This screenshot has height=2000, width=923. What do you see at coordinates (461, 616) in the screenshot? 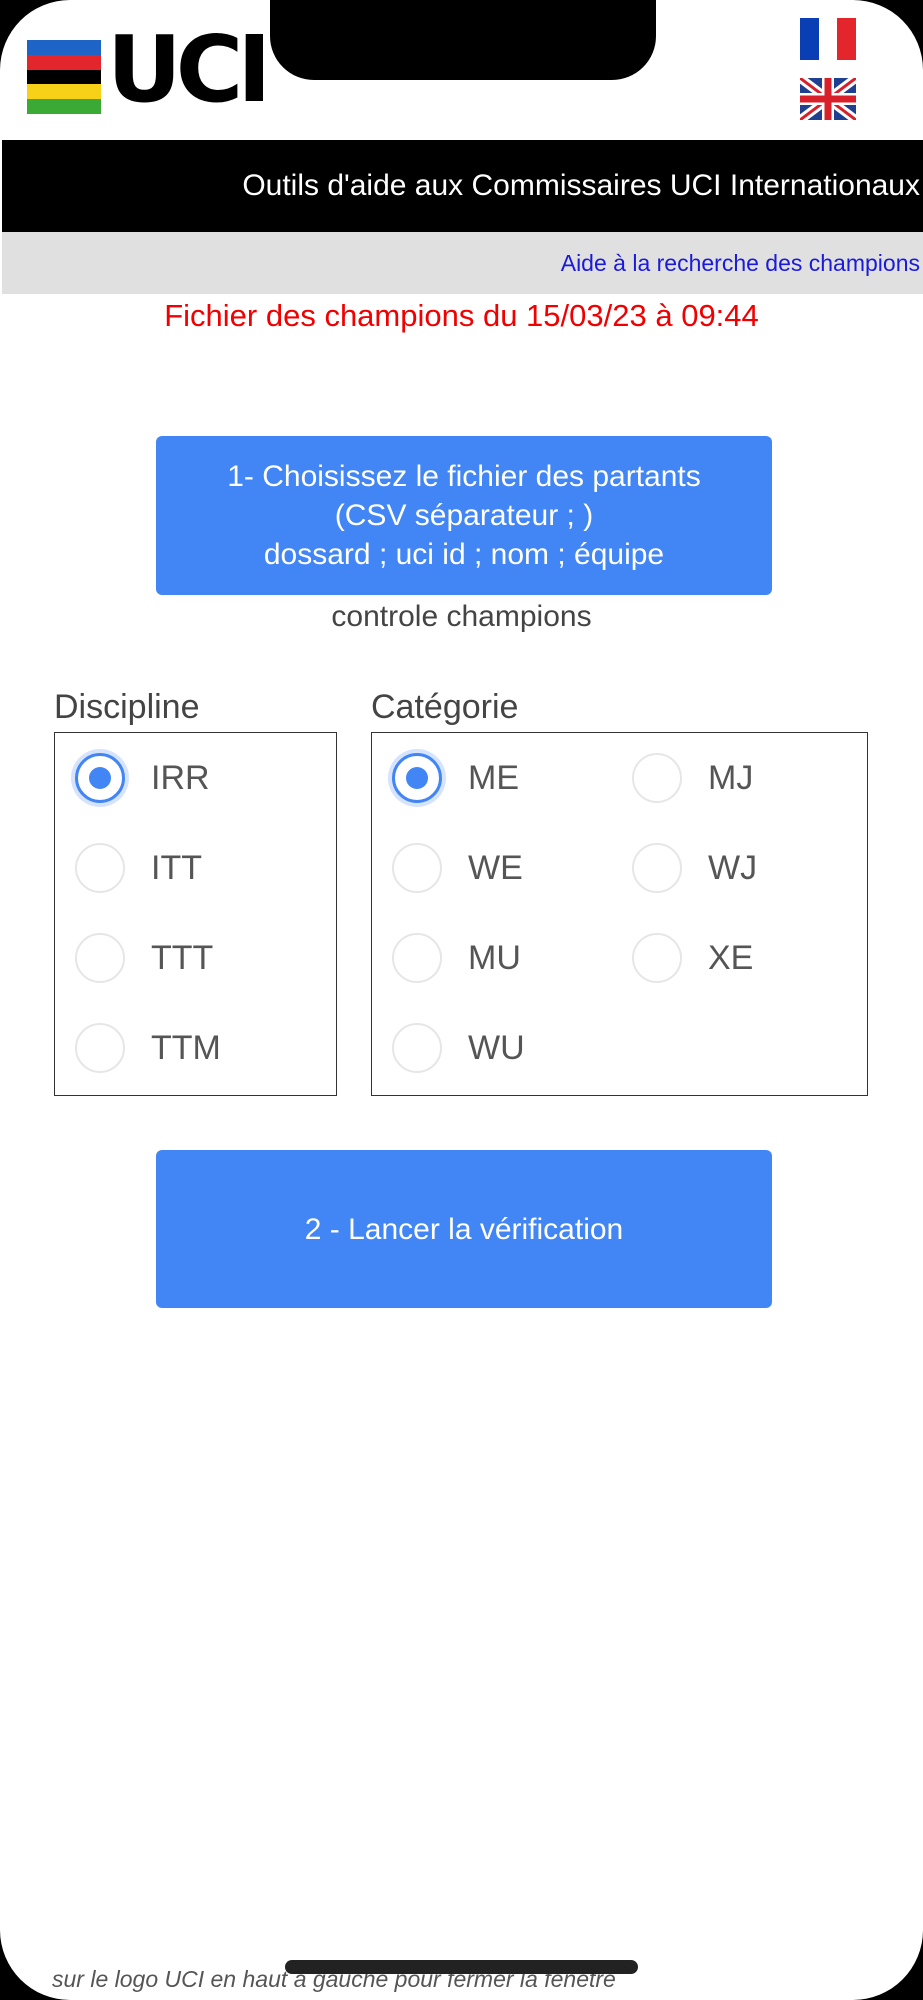
I see `controle-champions-label: controle champions` at bounding box center [461, 616].